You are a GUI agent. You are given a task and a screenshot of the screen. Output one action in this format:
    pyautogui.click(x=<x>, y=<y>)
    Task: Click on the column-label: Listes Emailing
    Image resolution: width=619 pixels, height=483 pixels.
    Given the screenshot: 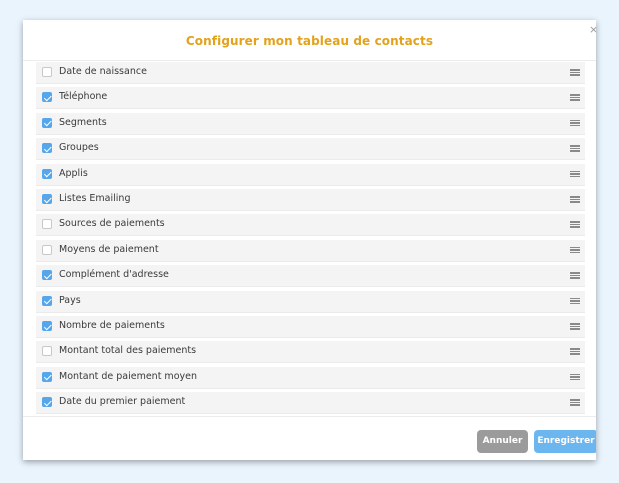 What is the action you would take?
    pyautogui.click(x=95, y=198)
    